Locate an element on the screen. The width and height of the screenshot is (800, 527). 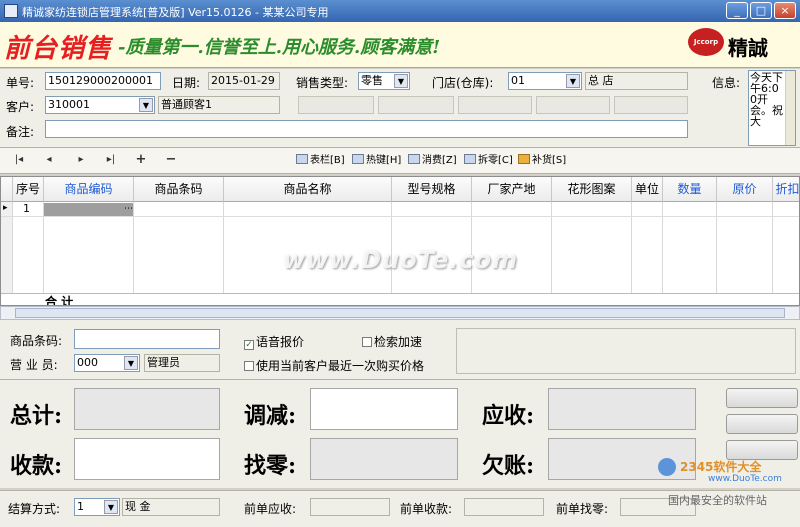
customer-label: 客户: is located at coordinates (20, 107).